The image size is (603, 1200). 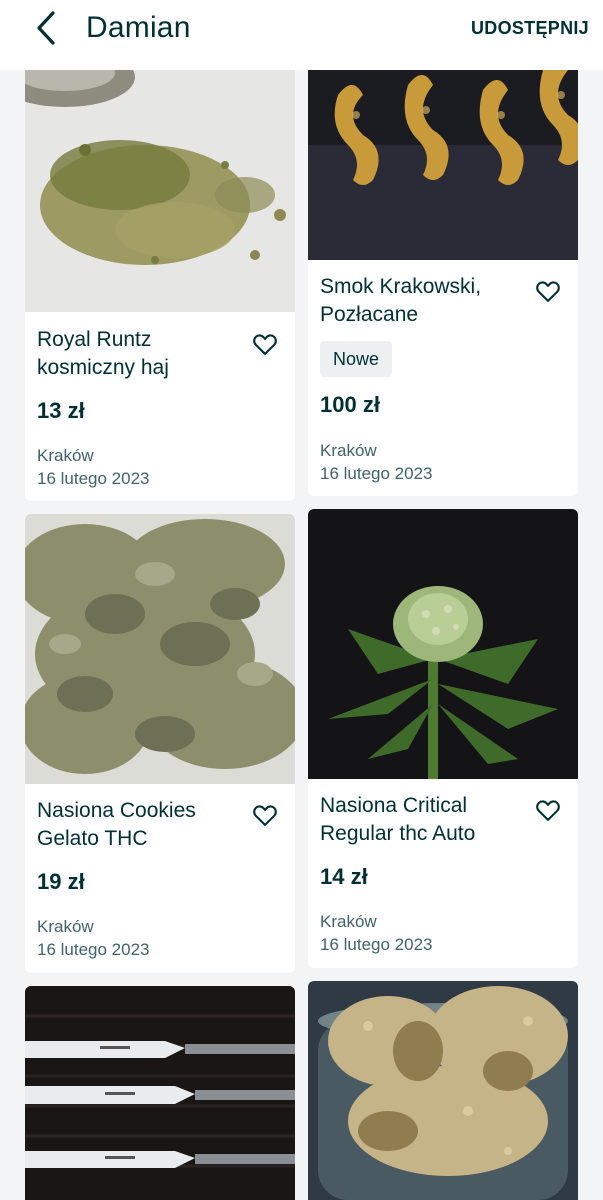 What do you see at coordinates (301, 35) in the screenshot?
I see `top-app-bar: Damian UDOSTĘPNIJ` at bounding box center [301, 35].